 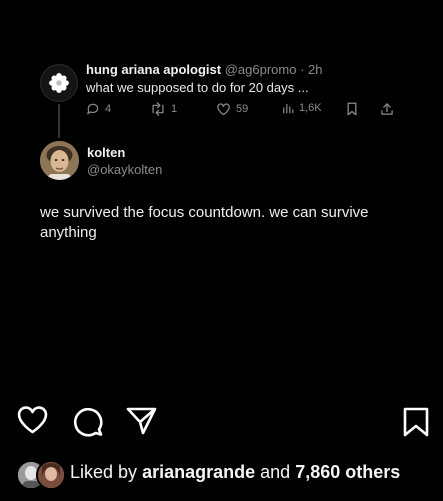 I want to click on reply-icon, so click(x=93, y=109).